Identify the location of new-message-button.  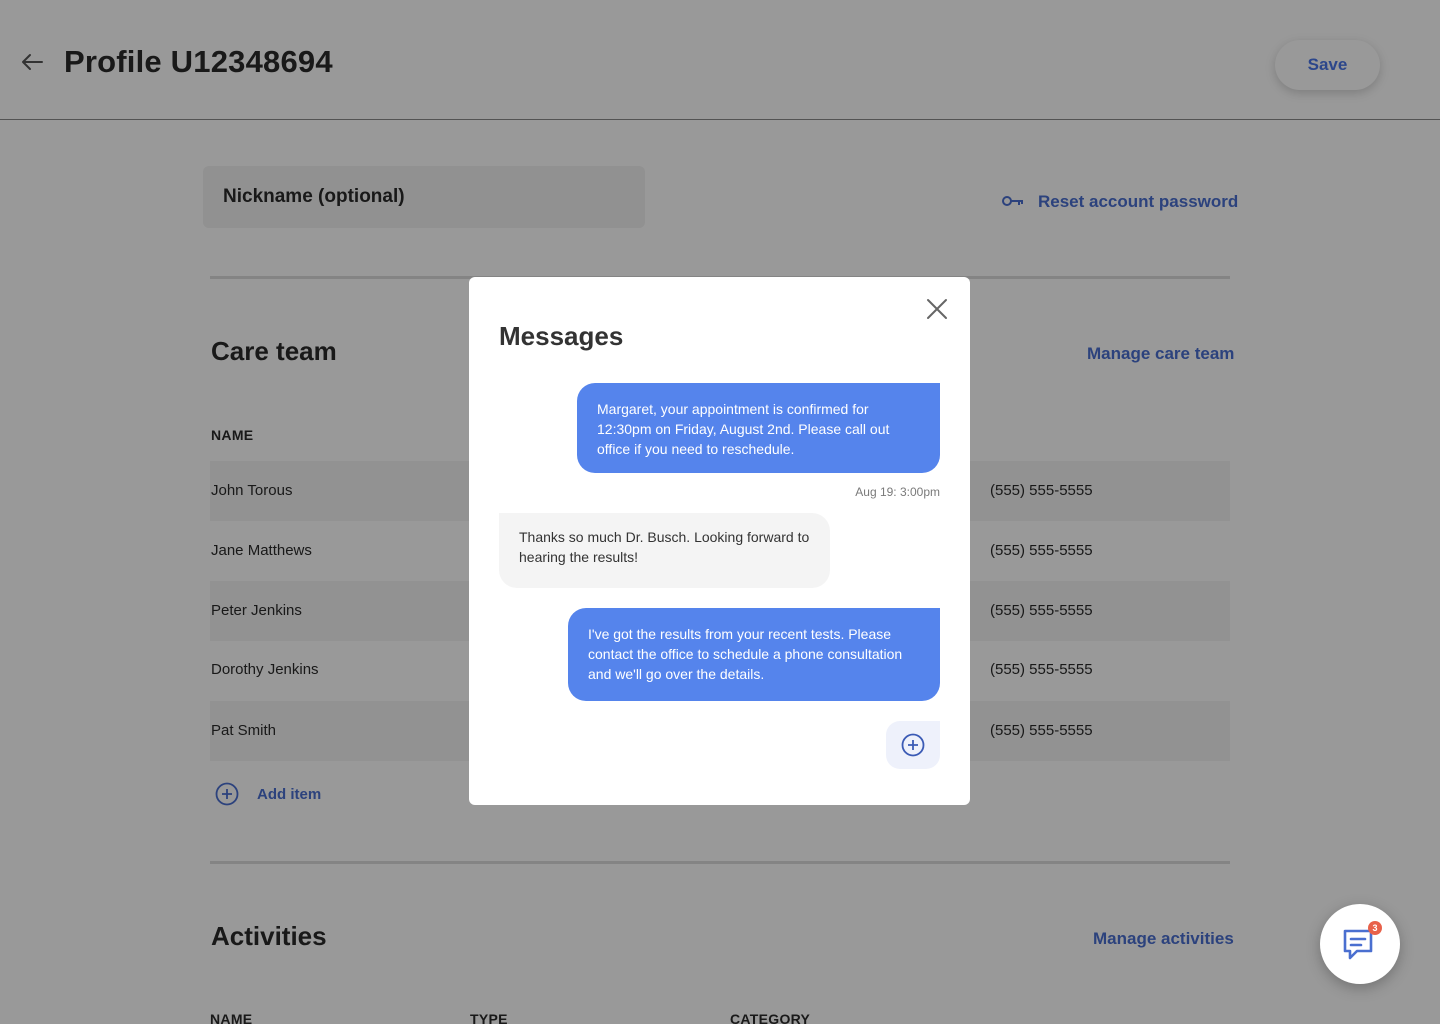
(913, 745).